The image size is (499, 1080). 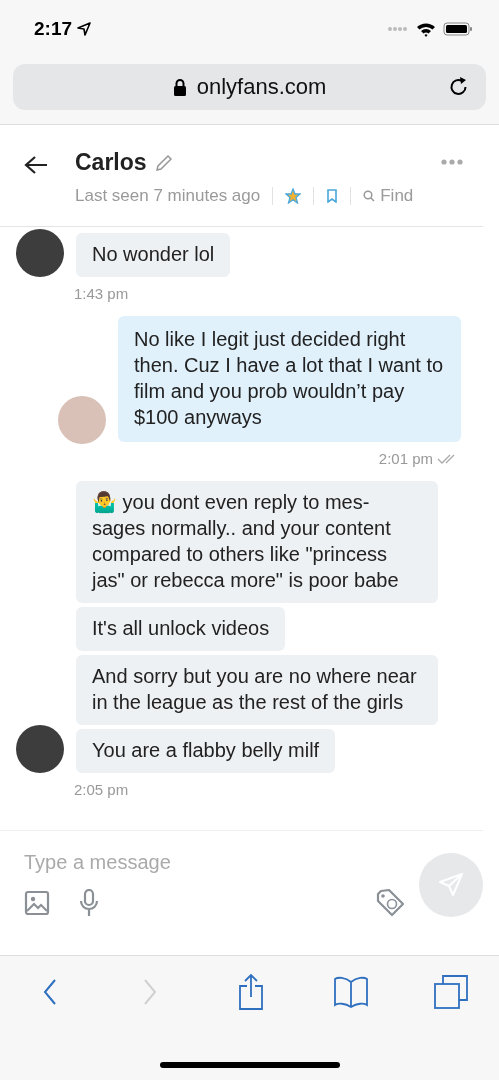 I want to click on price-tag-icon, so click(x=390, y=903).